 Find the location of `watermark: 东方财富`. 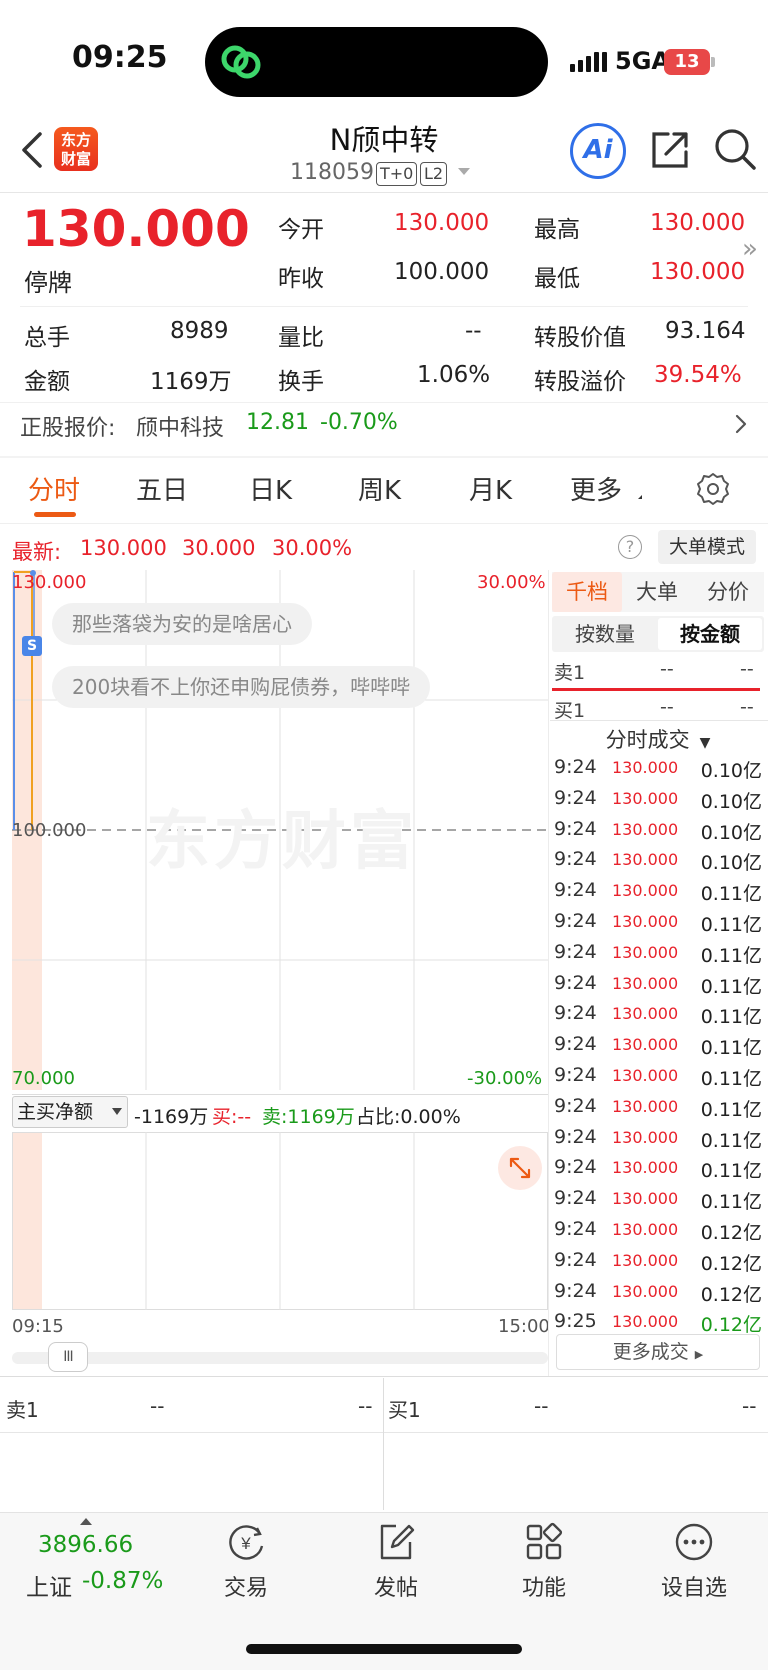

watermark: 东方财富 is located at coordinates (282, 842).